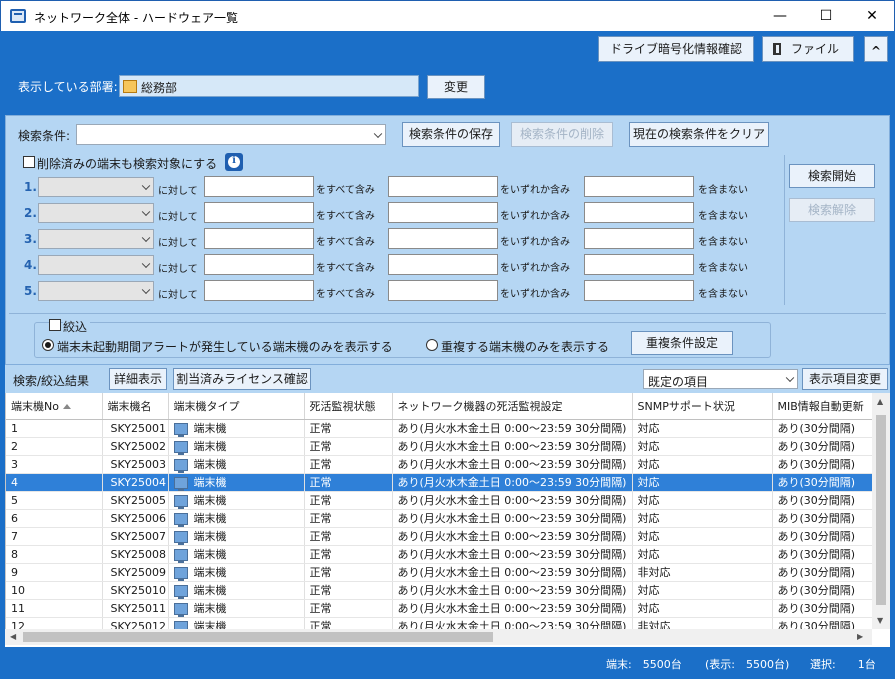  Describe the element at coordinates (702, 406) in the screenshot. I see `column-header-snmp: SNMPサポート状況` at that location.